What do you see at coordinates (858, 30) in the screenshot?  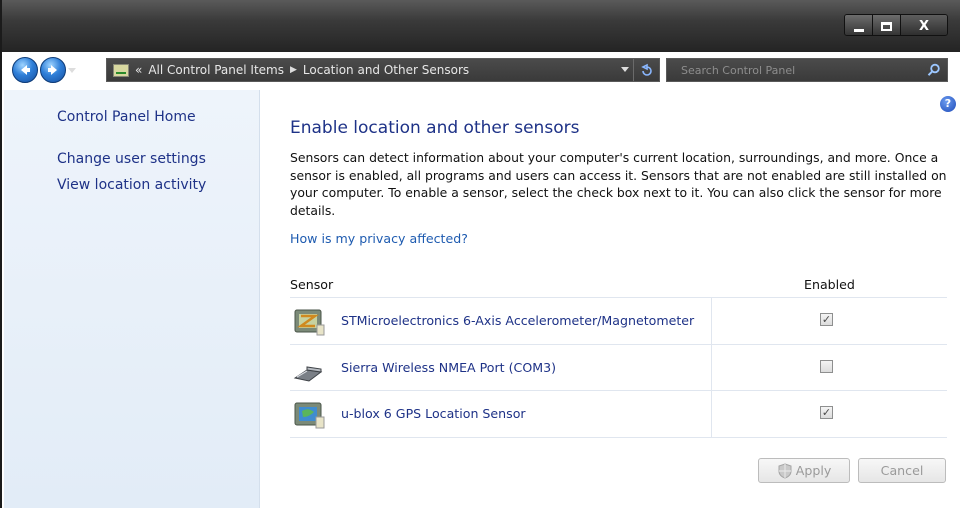 I see `minimize-icon` at bounding box center [858, 30].